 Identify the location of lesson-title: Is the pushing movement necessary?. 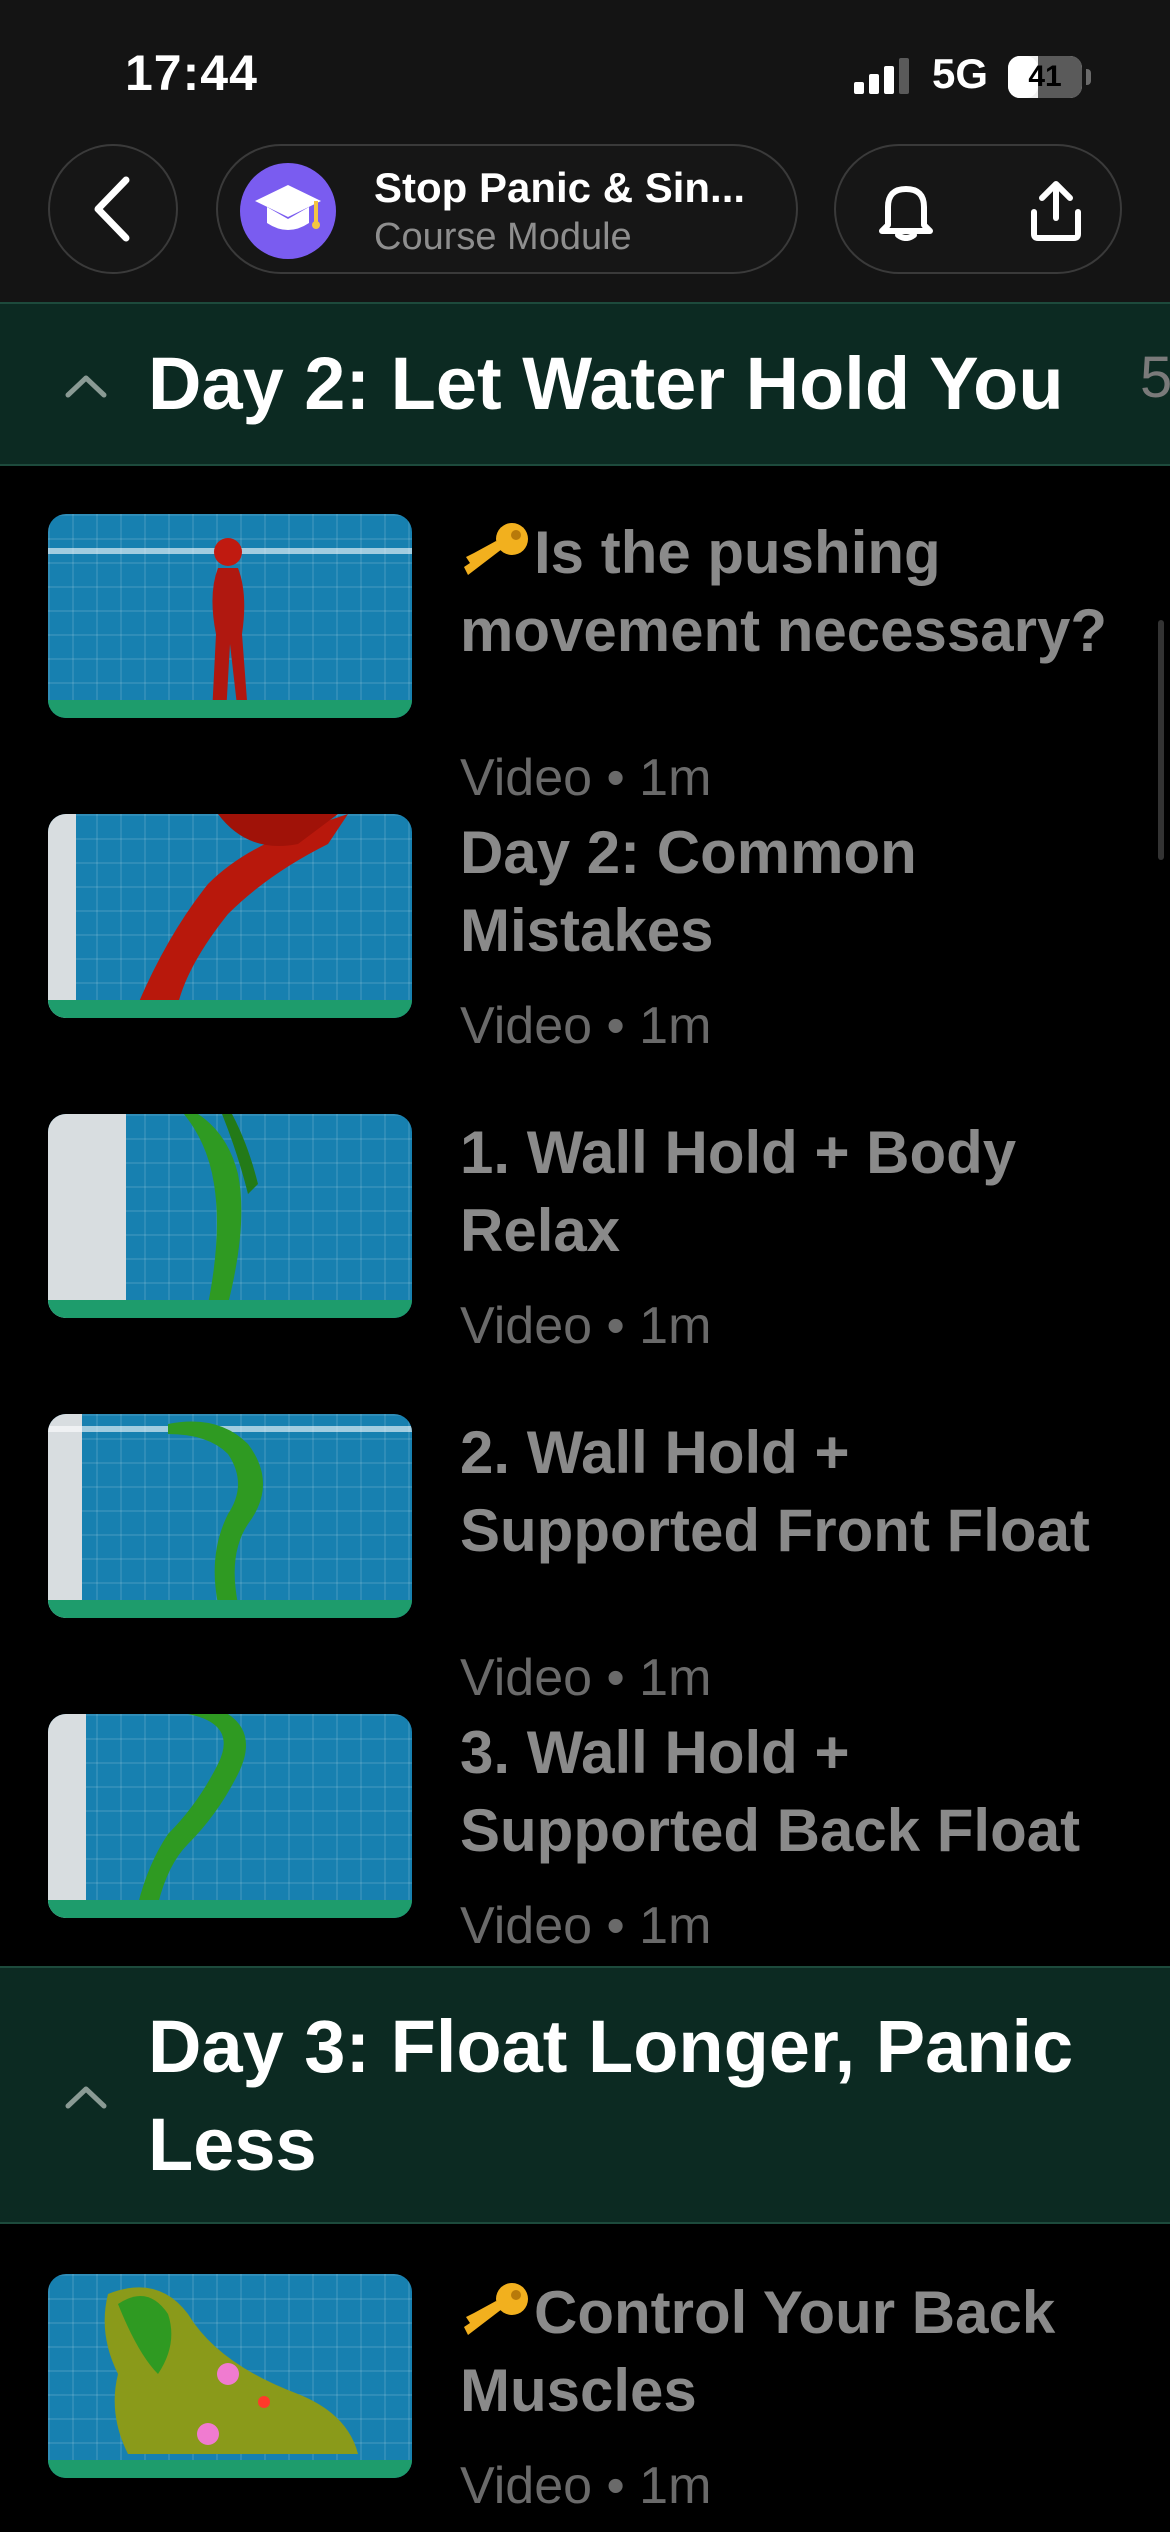
(783, 591).